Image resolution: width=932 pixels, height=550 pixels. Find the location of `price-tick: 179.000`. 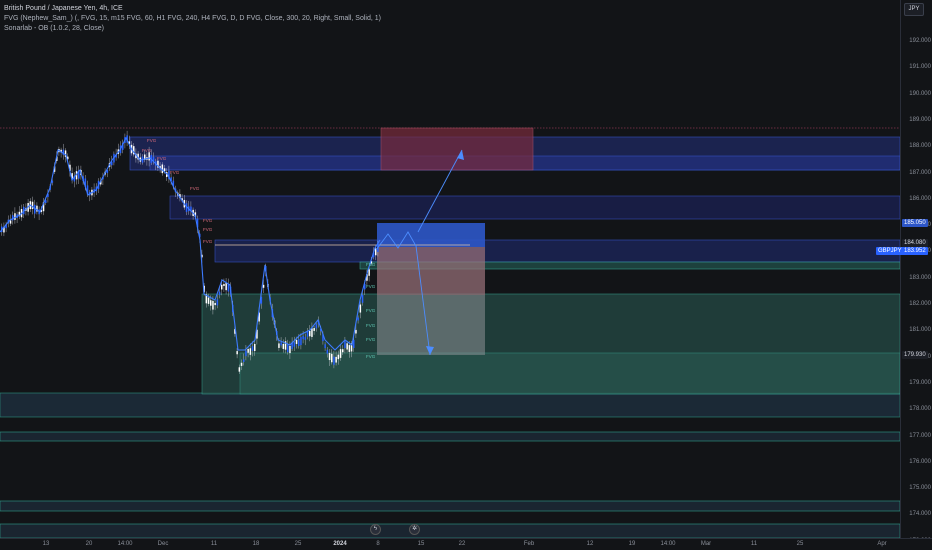

price-tick: 179.000 is located at coordinates (920, 382).